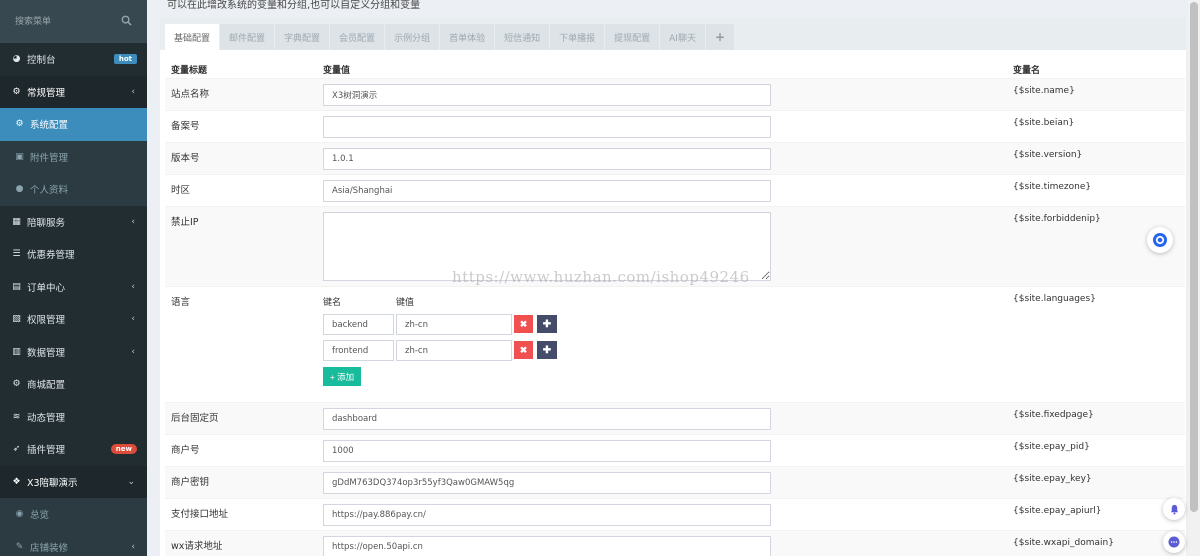  Describe the element at coordinates (337, 71) in the screenshot. I see `header-value: 变量值` at that location.